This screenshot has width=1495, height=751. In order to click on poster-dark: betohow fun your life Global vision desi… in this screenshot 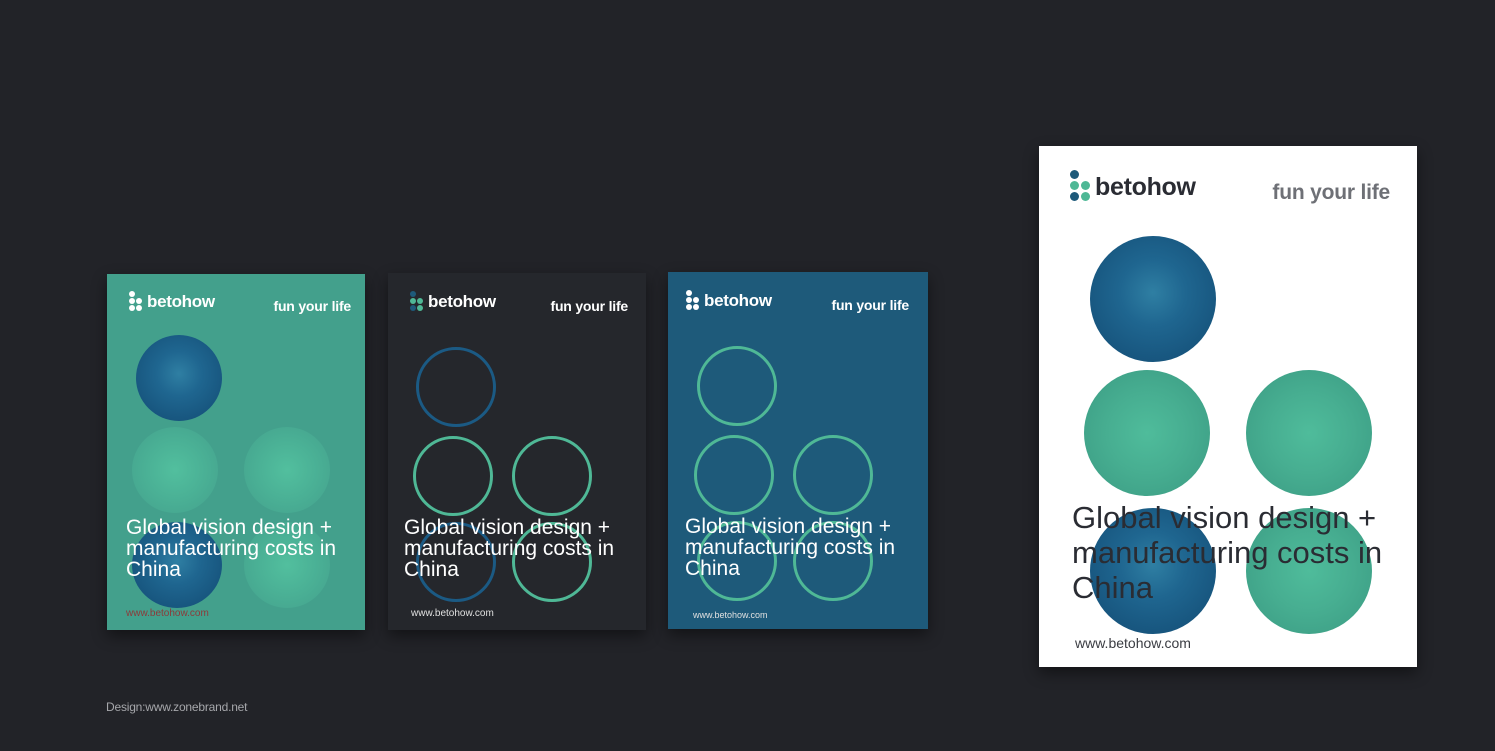, I will do `click(517, 451)`.